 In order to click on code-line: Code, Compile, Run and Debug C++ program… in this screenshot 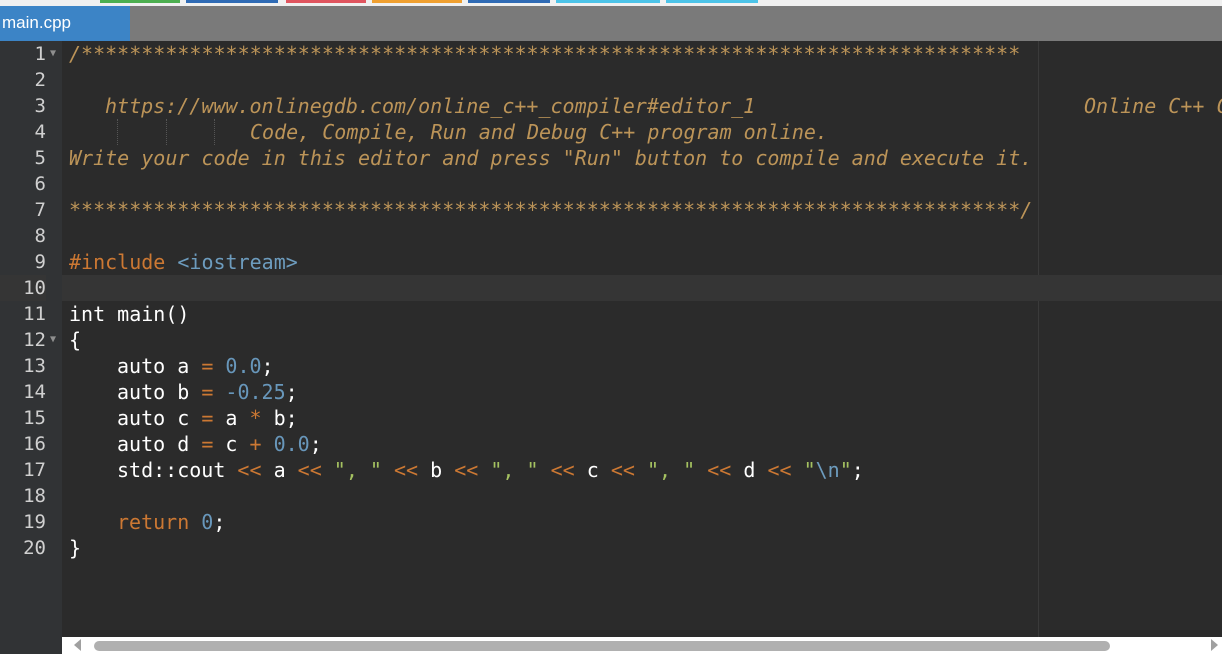, I will do `click(445, 132)`.